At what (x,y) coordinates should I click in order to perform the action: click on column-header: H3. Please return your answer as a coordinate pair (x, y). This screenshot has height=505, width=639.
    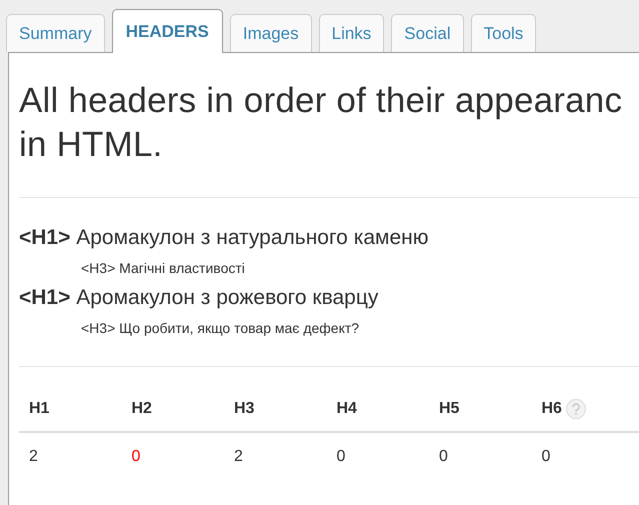
    Looking at the image, I should click on (244, 409).